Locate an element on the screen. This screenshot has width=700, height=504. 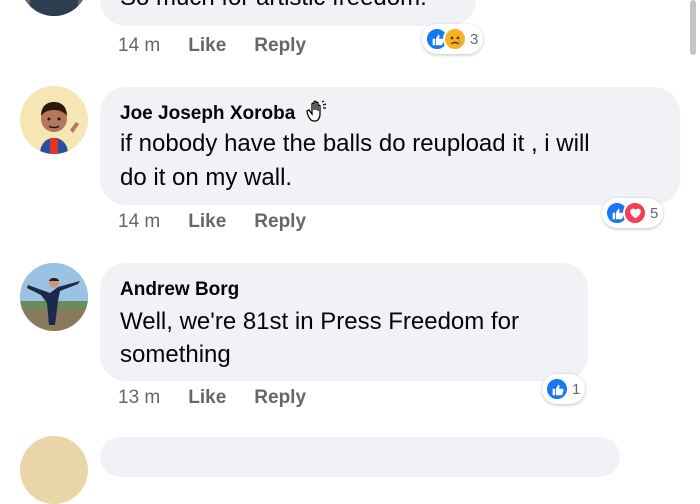
reaction-summary: 3 is located at coordinates (453, 39).